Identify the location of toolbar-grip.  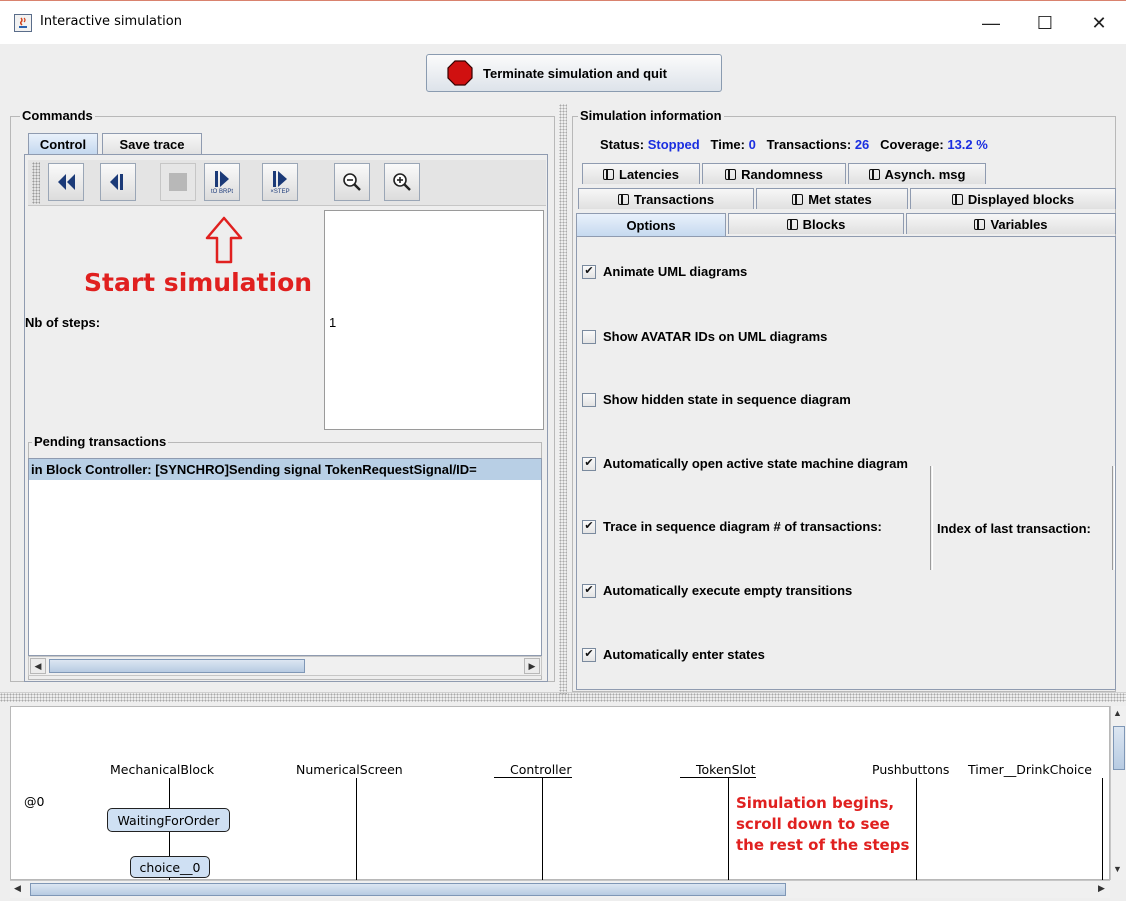
(36, 183).